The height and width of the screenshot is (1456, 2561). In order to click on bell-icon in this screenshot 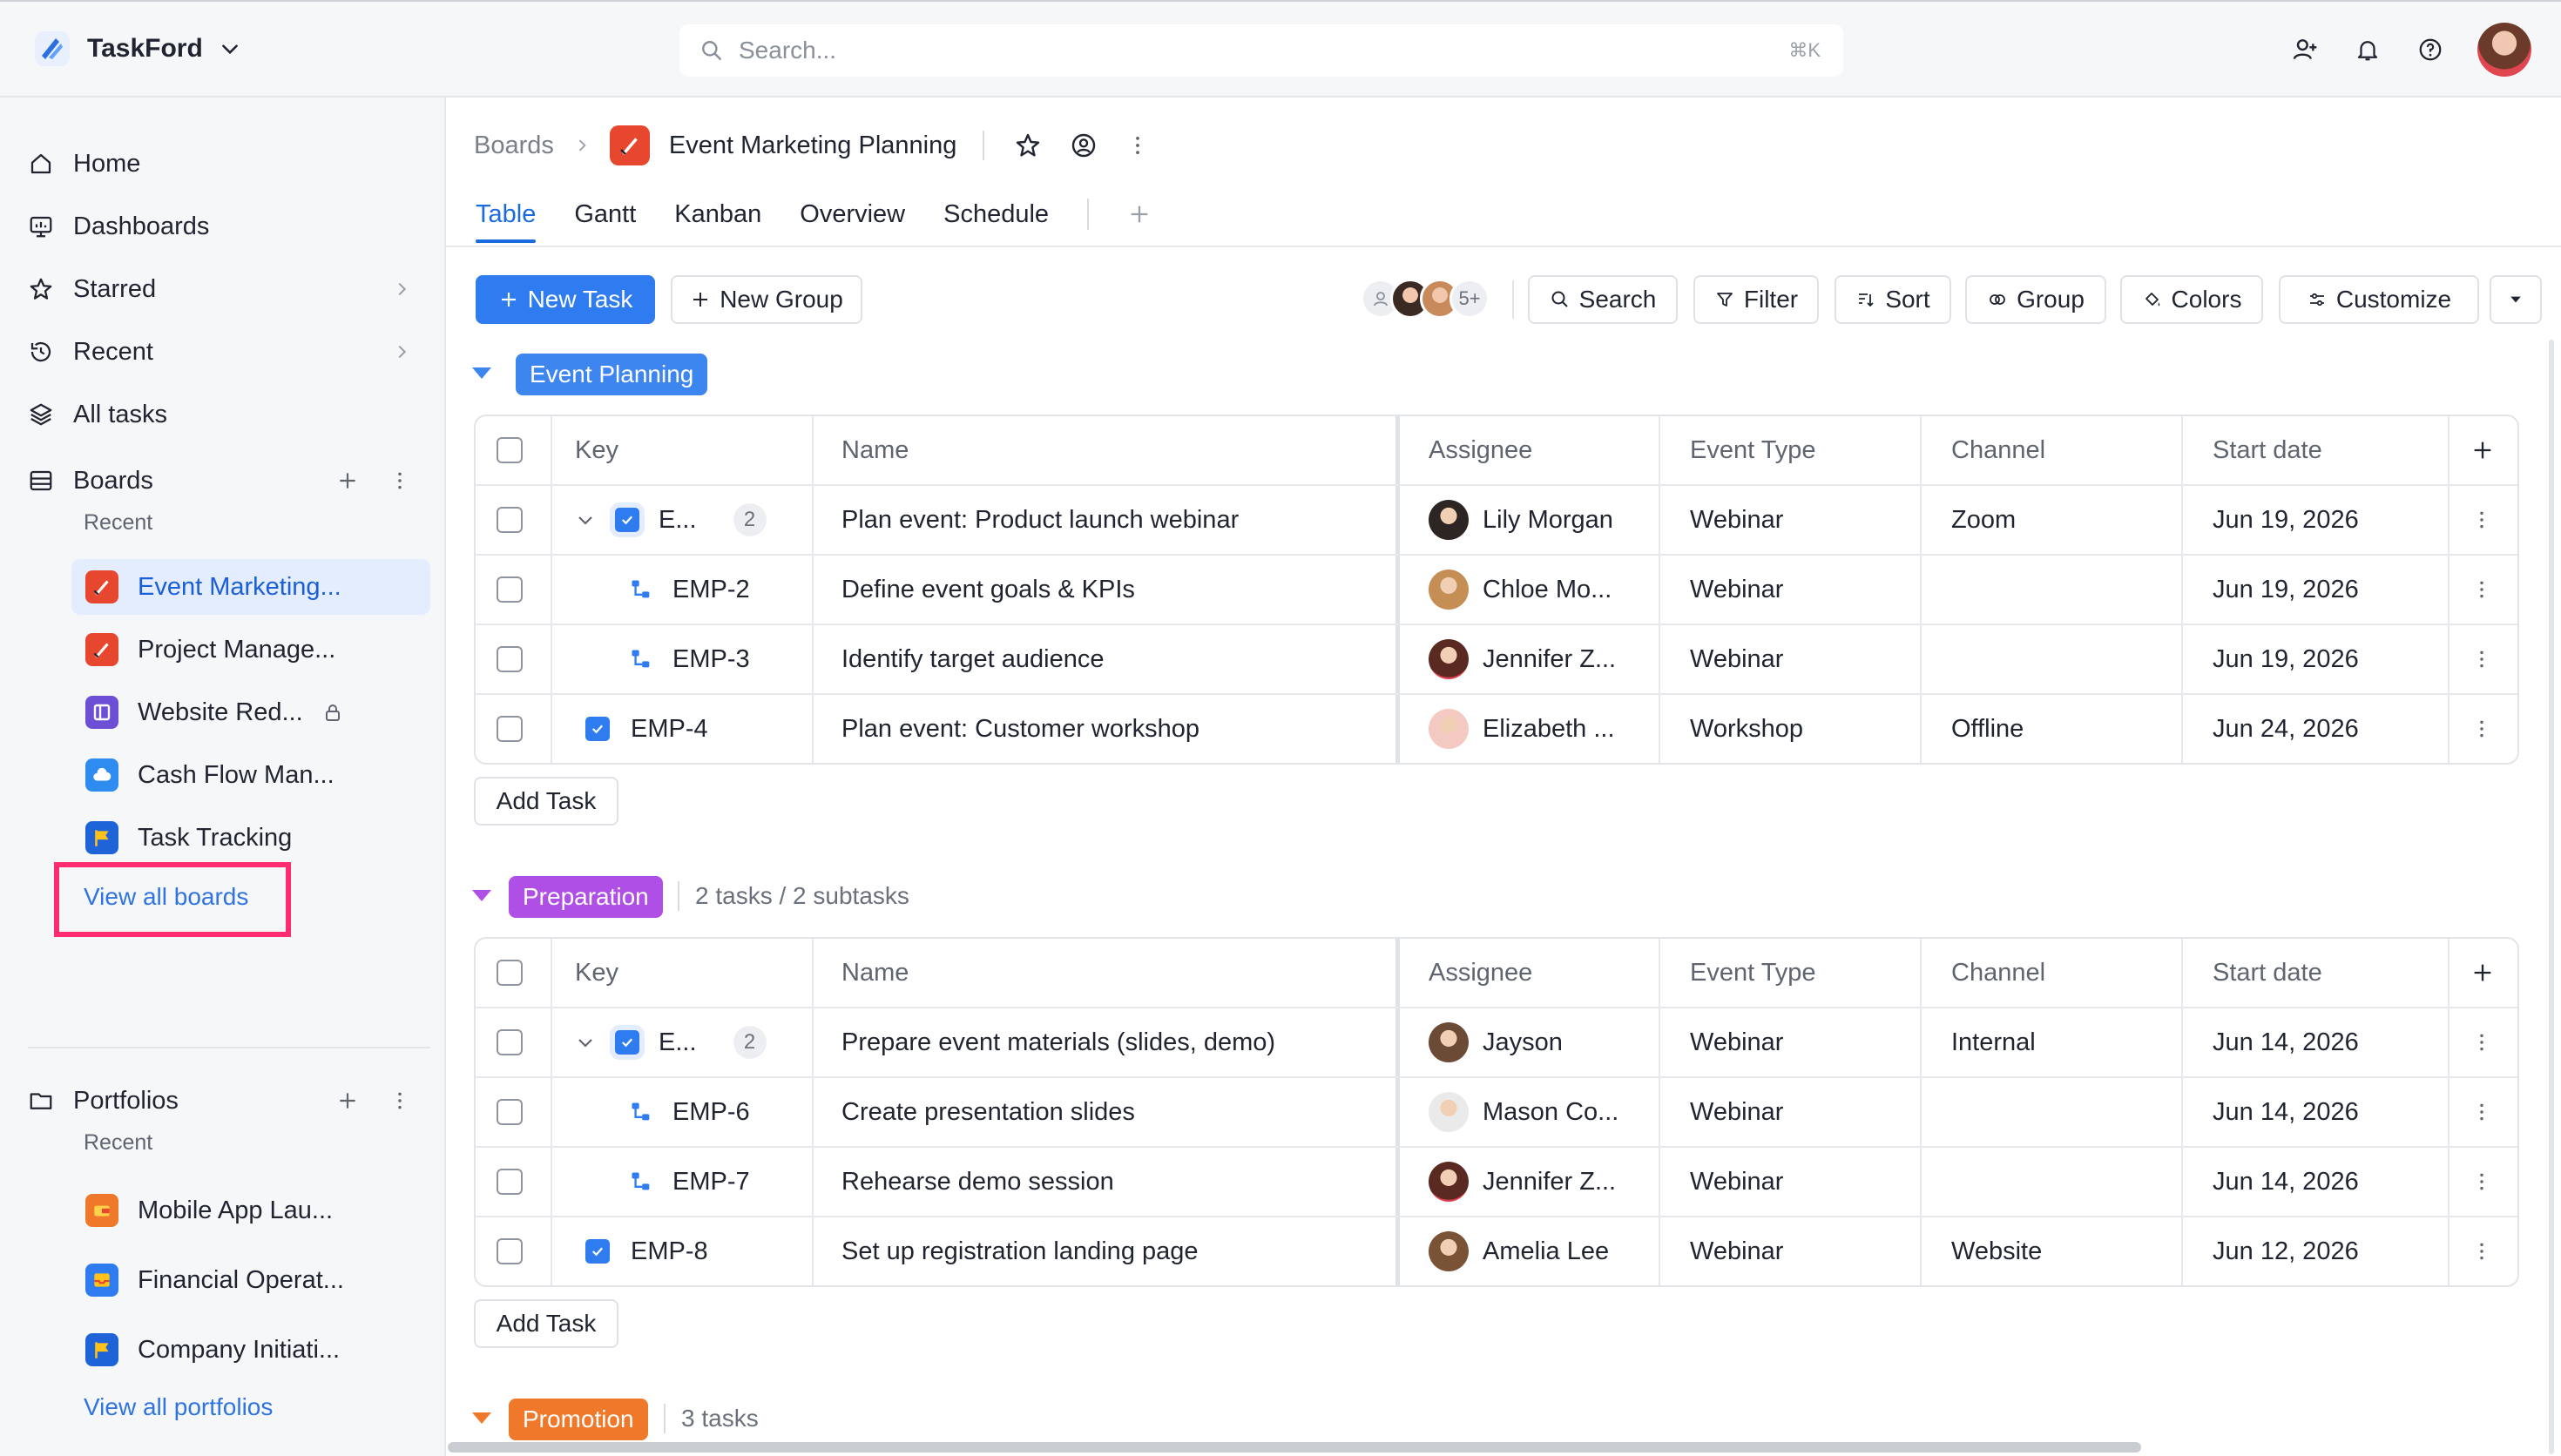, I will do `click(2367, 49)`.